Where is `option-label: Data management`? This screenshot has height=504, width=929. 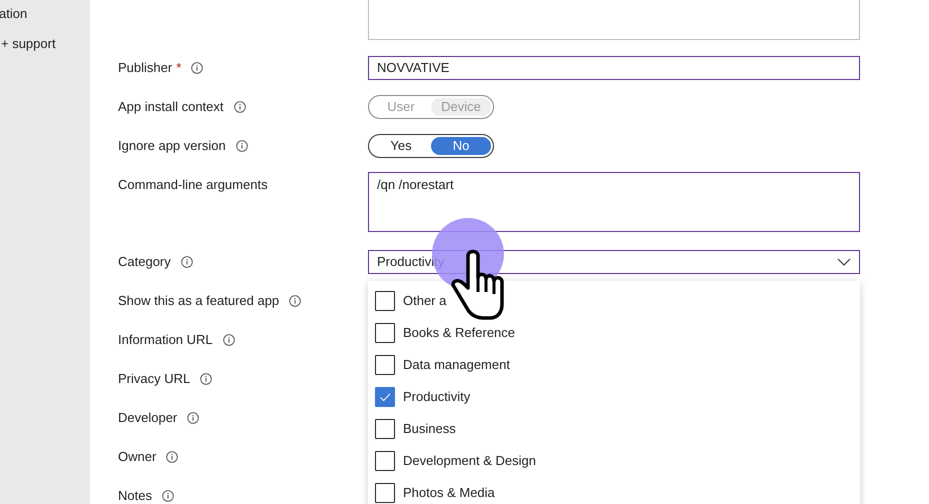 option-label: Data management is located at coordinates (456, 364).